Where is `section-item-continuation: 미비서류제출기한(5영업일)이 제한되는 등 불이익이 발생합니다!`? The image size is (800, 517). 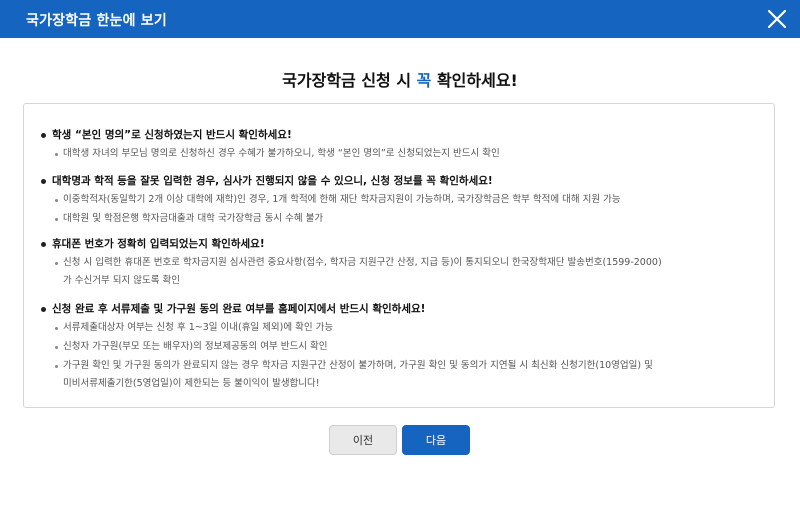
section-item-continuation: 미비서류제출기한(5영업일)이 제한되는 등 불이익이 발생합니다! is located at coordinates (191, 383).